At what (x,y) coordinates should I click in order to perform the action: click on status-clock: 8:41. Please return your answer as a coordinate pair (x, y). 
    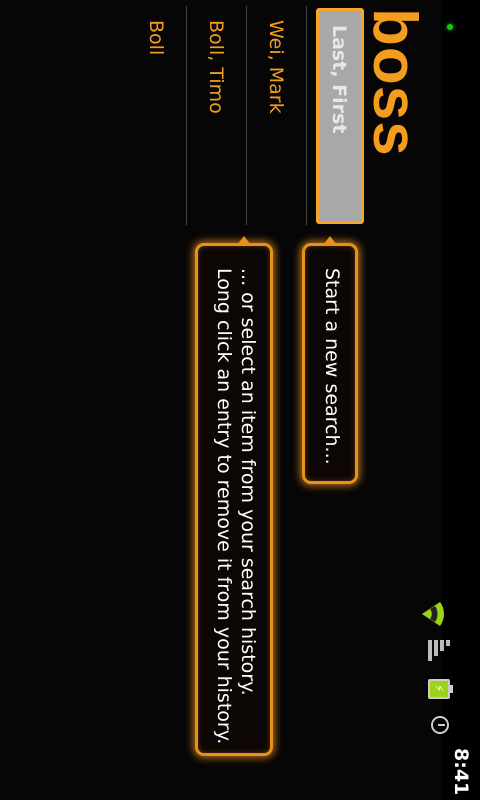
    Looking at the image, I should click on (461, 772).